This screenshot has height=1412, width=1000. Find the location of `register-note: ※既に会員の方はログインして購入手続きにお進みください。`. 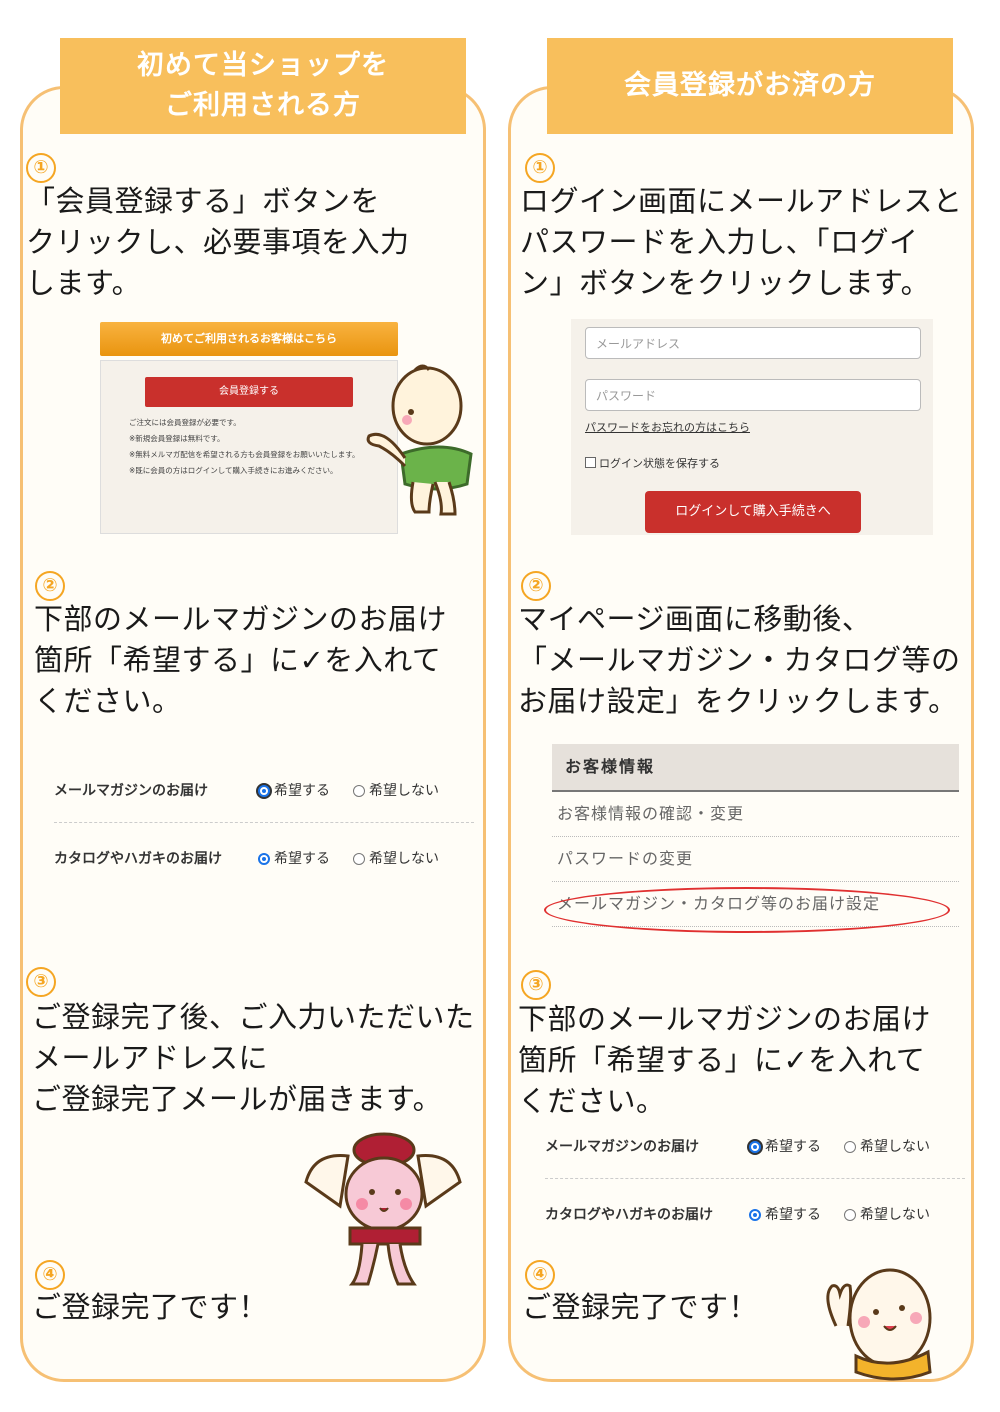

register-note: ※既に会員の方はログインして購入手続きにお進みください。 is located at coordinates (233, 470).